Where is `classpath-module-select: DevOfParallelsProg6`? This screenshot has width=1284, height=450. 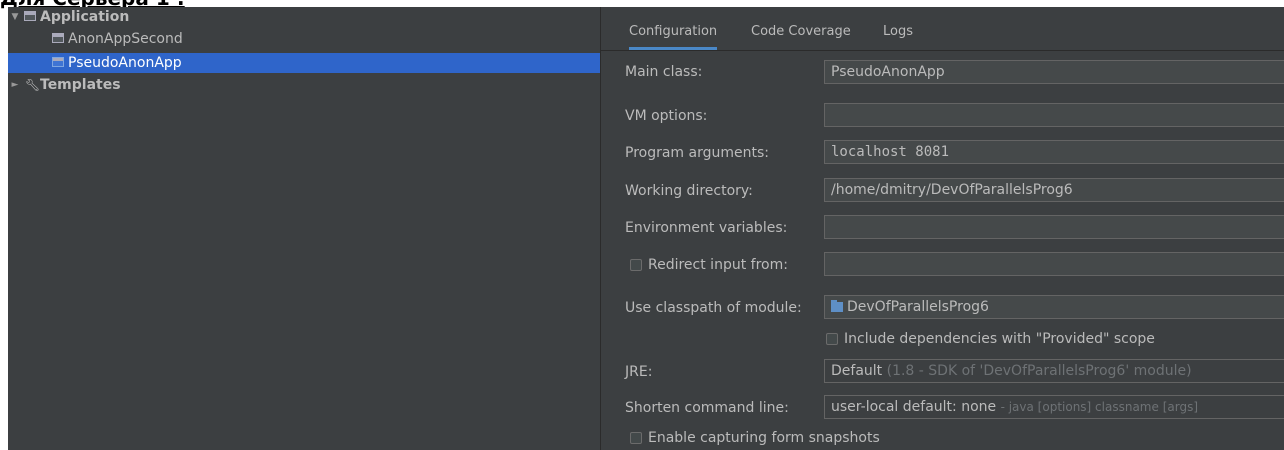 classpath-module-select: DevOfParallelsProg6 is located at coordinates (1054, 307).